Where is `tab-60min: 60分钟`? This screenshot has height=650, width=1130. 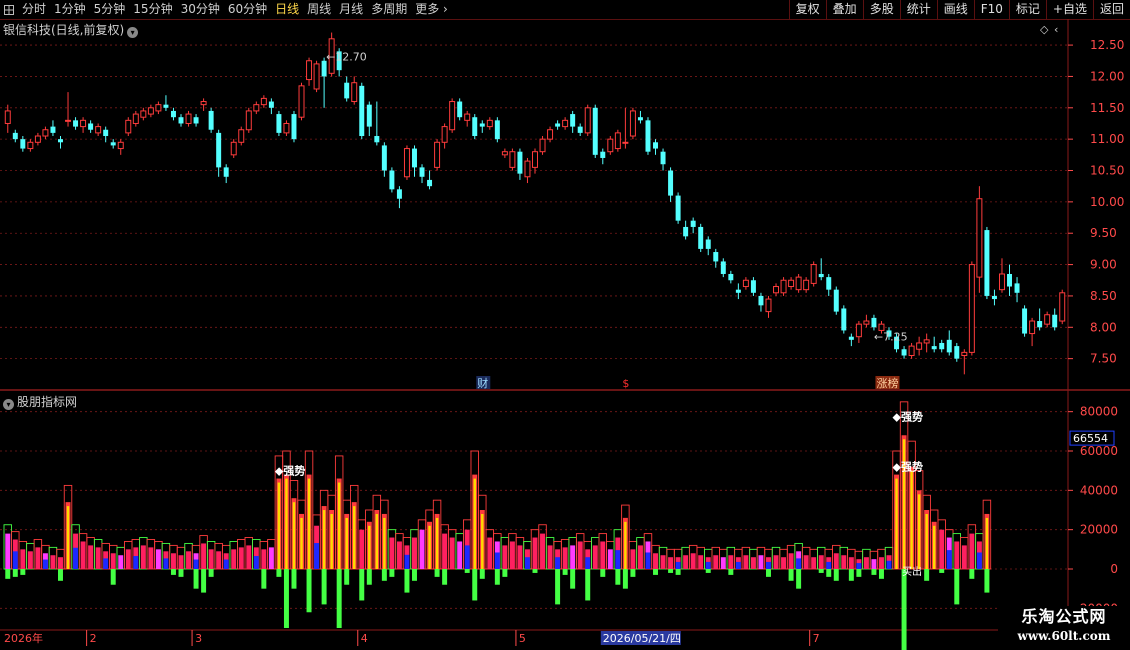
tab-60min: 60分钟 is located at coordinates (247, 9).